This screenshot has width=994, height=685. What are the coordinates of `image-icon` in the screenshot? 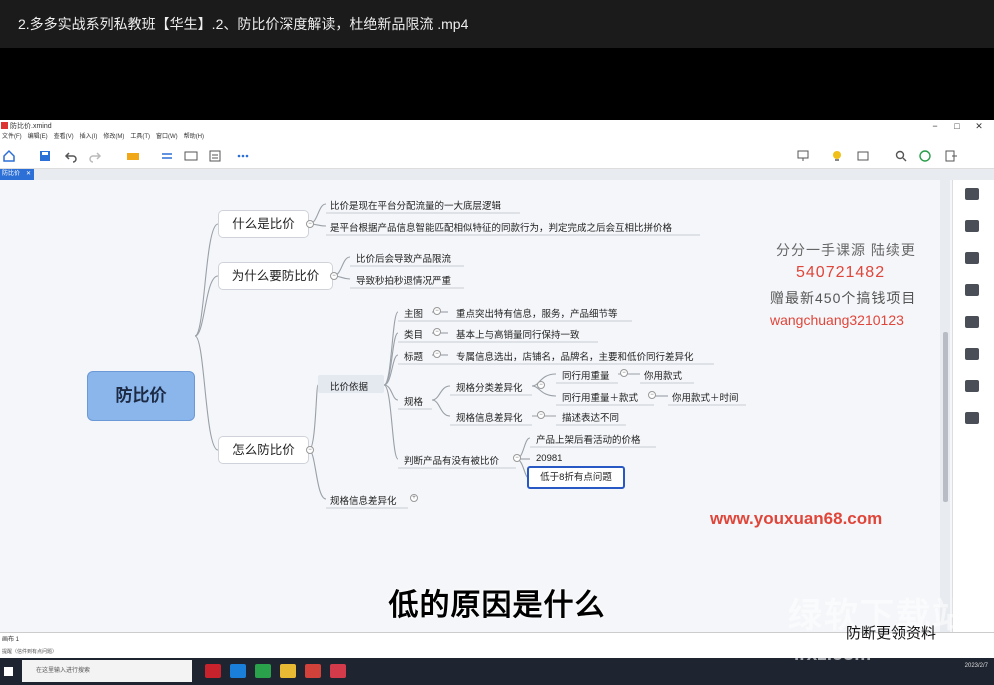 It's located at (863, 156).